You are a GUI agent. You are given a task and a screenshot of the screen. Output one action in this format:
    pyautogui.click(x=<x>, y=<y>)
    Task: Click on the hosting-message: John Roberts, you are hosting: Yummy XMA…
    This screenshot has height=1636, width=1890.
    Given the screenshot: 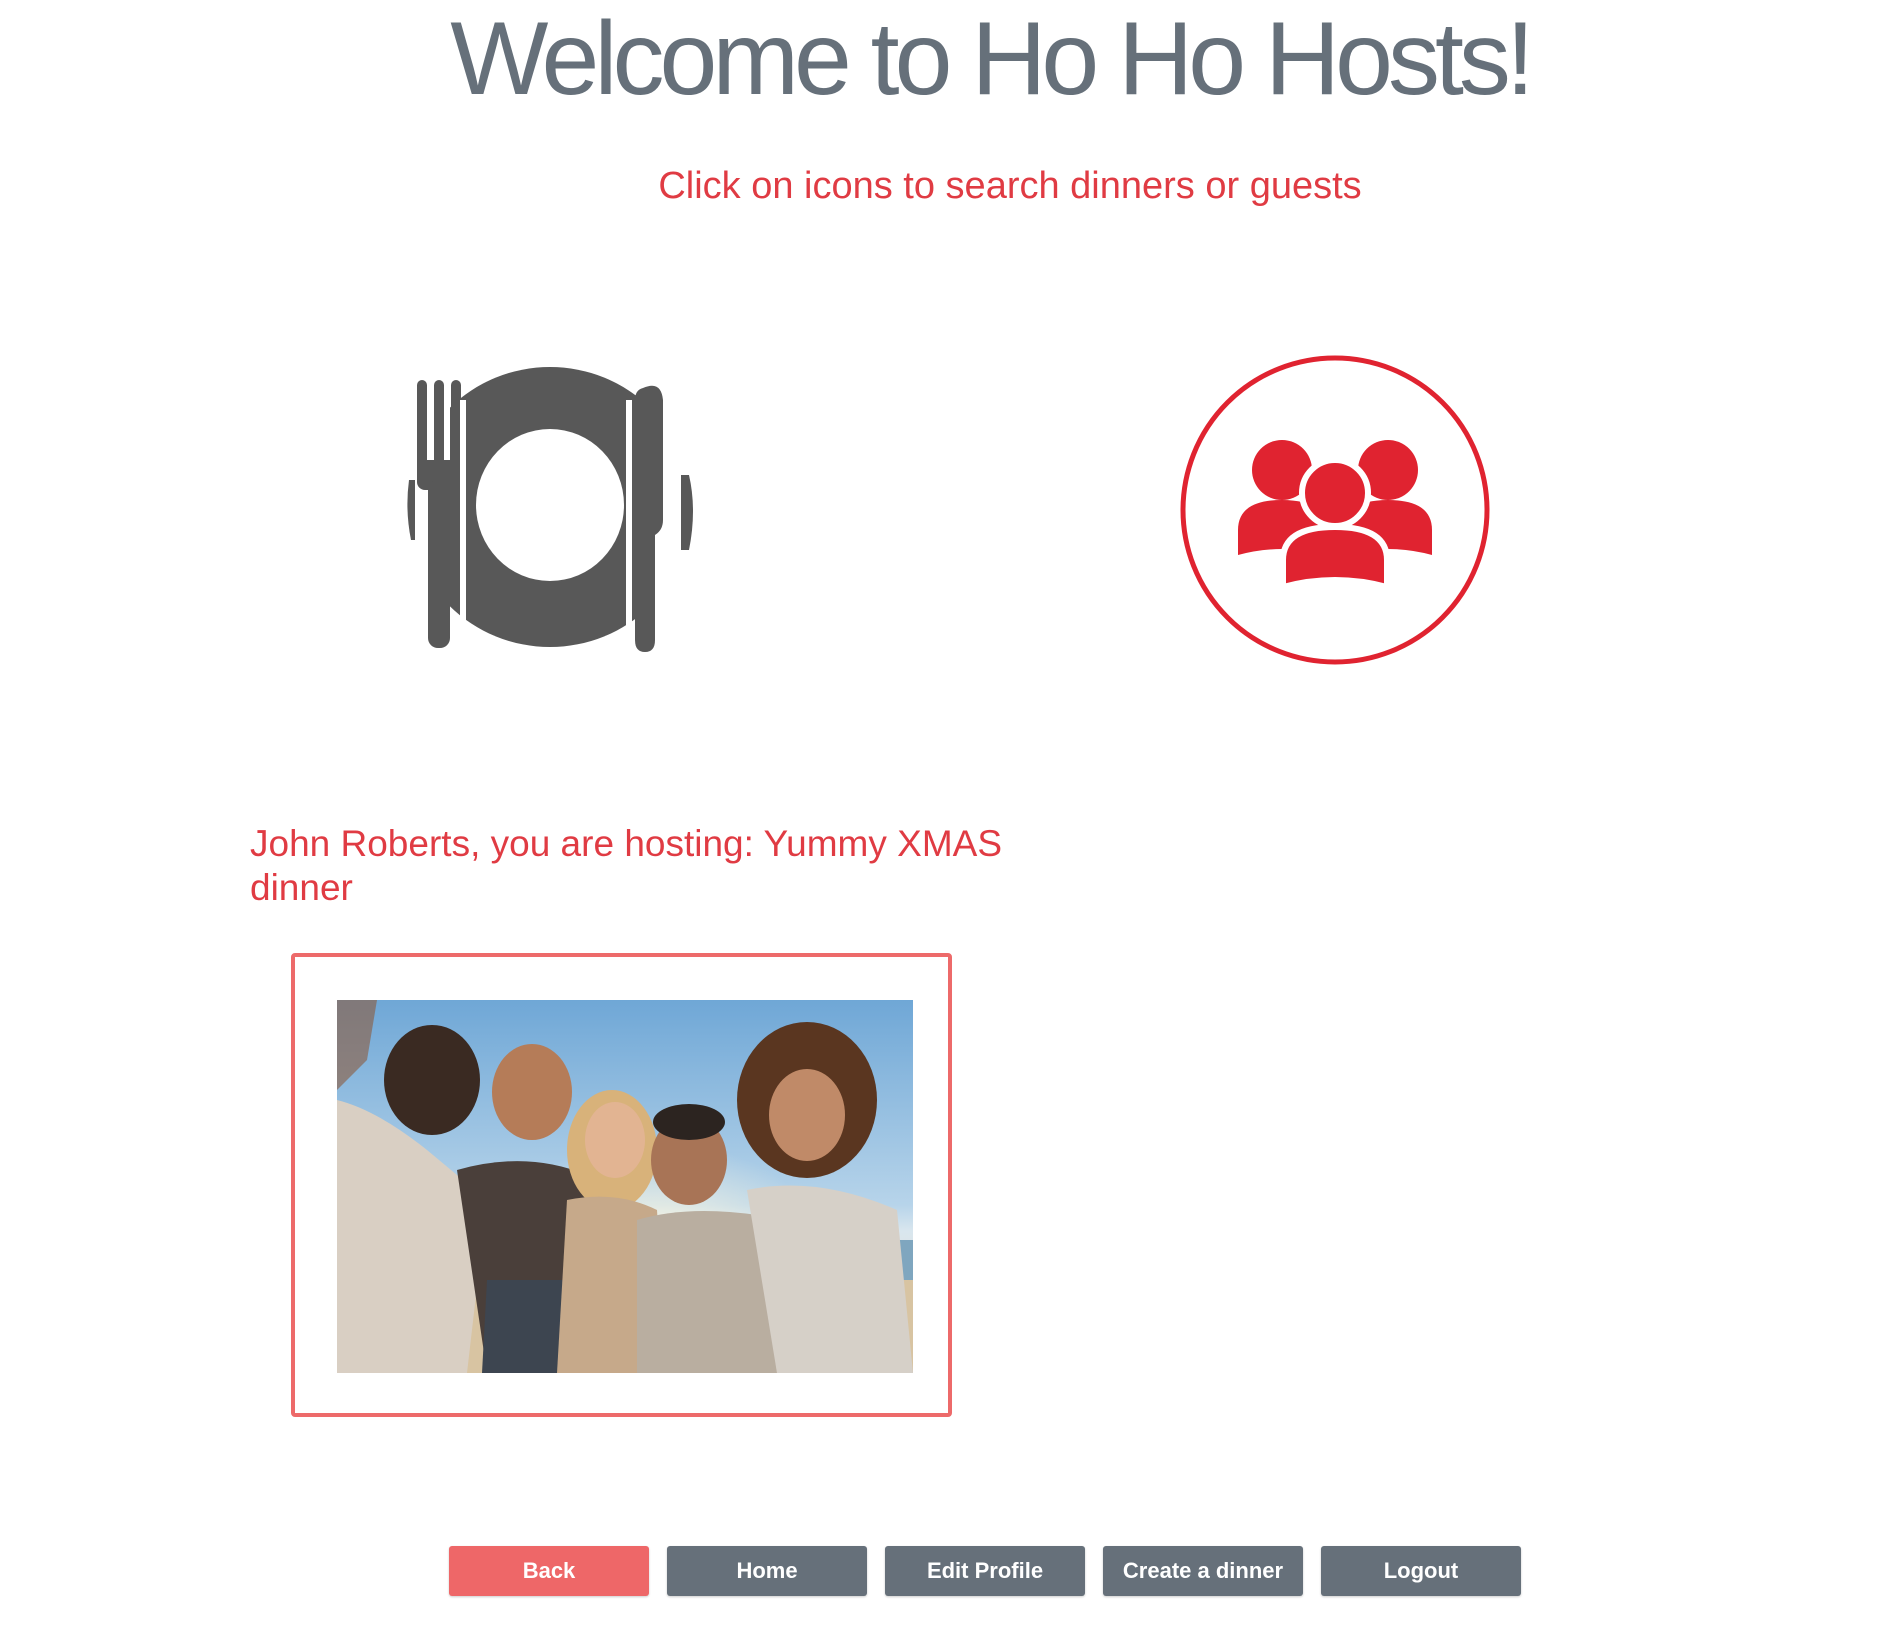 What is the action you would take?
    pyautogui.click(x=626, y=866)
    